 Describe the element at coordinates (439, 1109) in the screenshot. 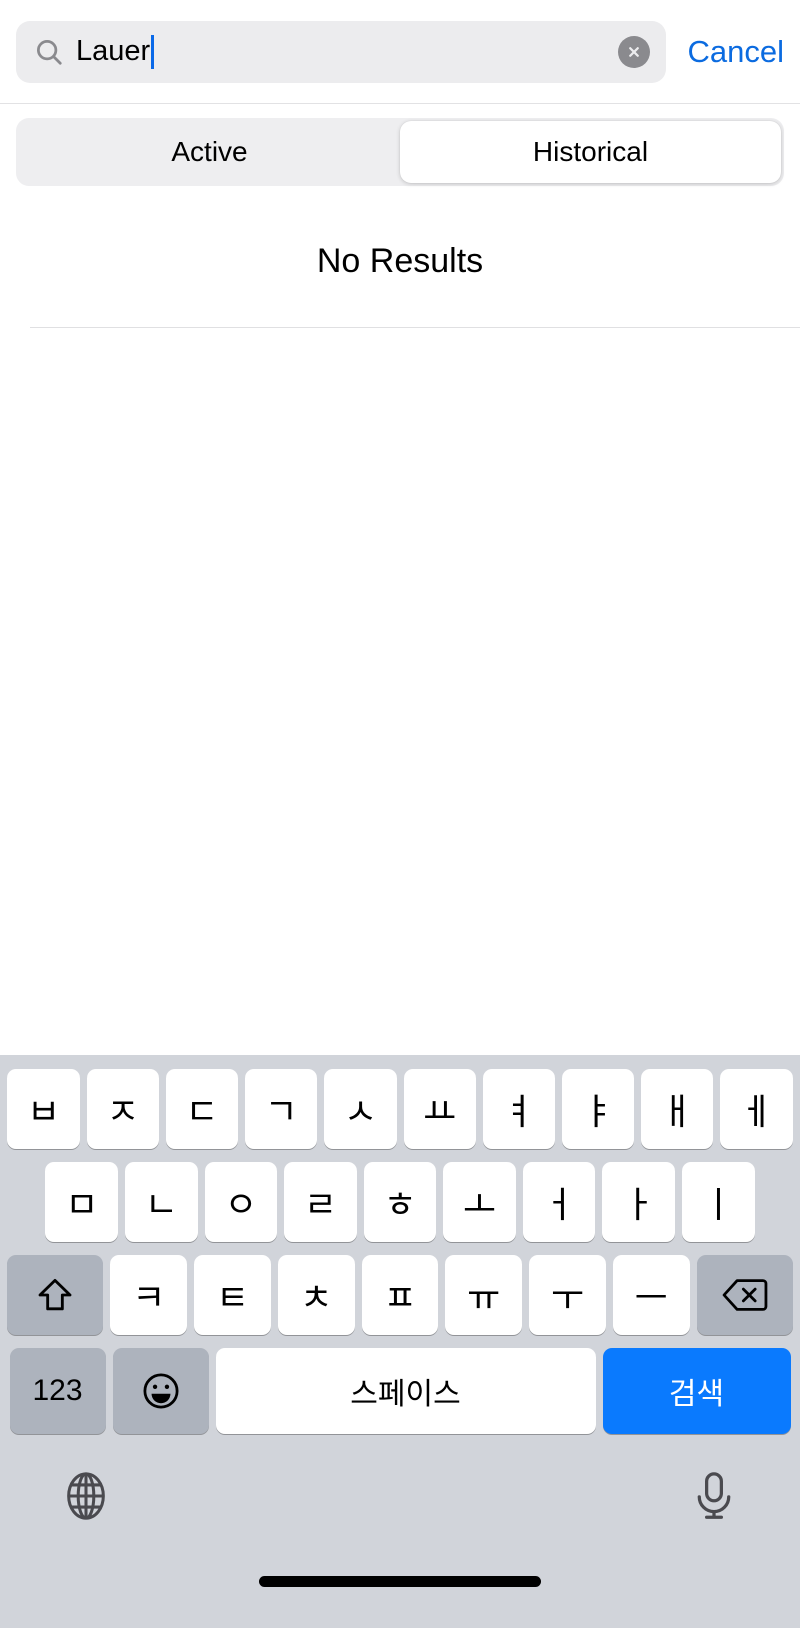

I see `key-yo: ㅛ` at that location.